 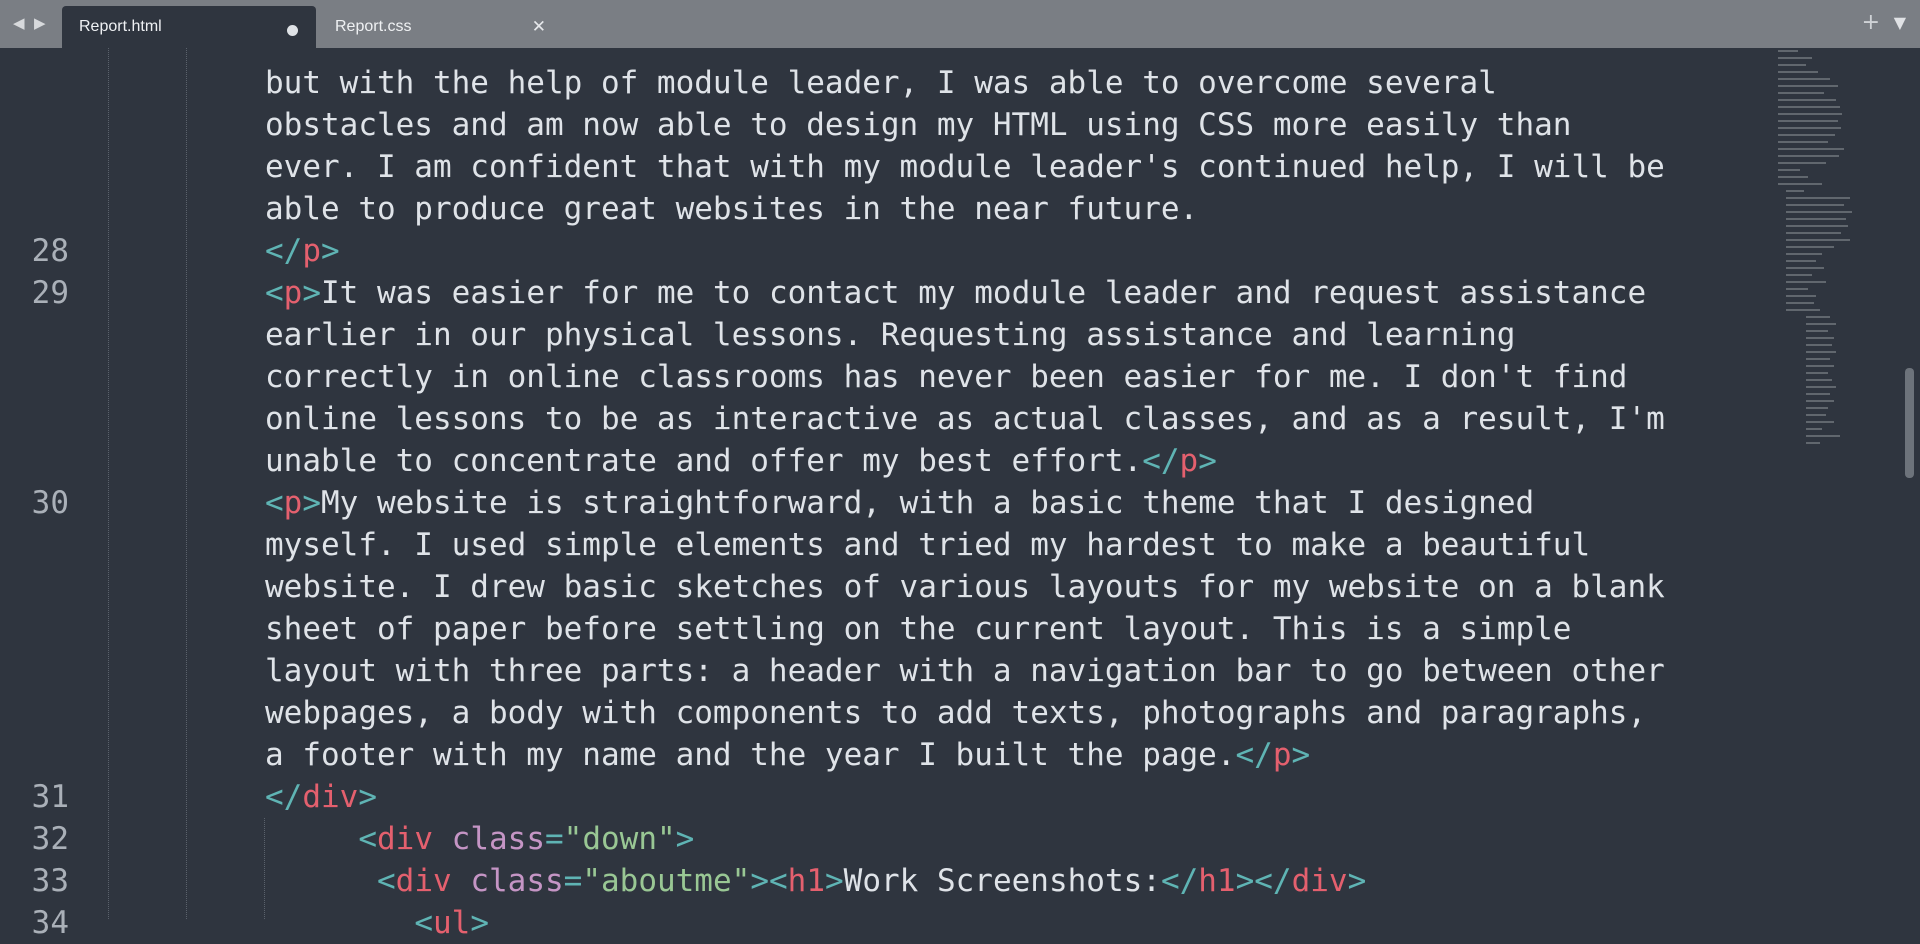 What do you see at coordinates (885, 251) in the screenshot?
I see `code-line: 28 </p>` at bounding box center [885, 251].